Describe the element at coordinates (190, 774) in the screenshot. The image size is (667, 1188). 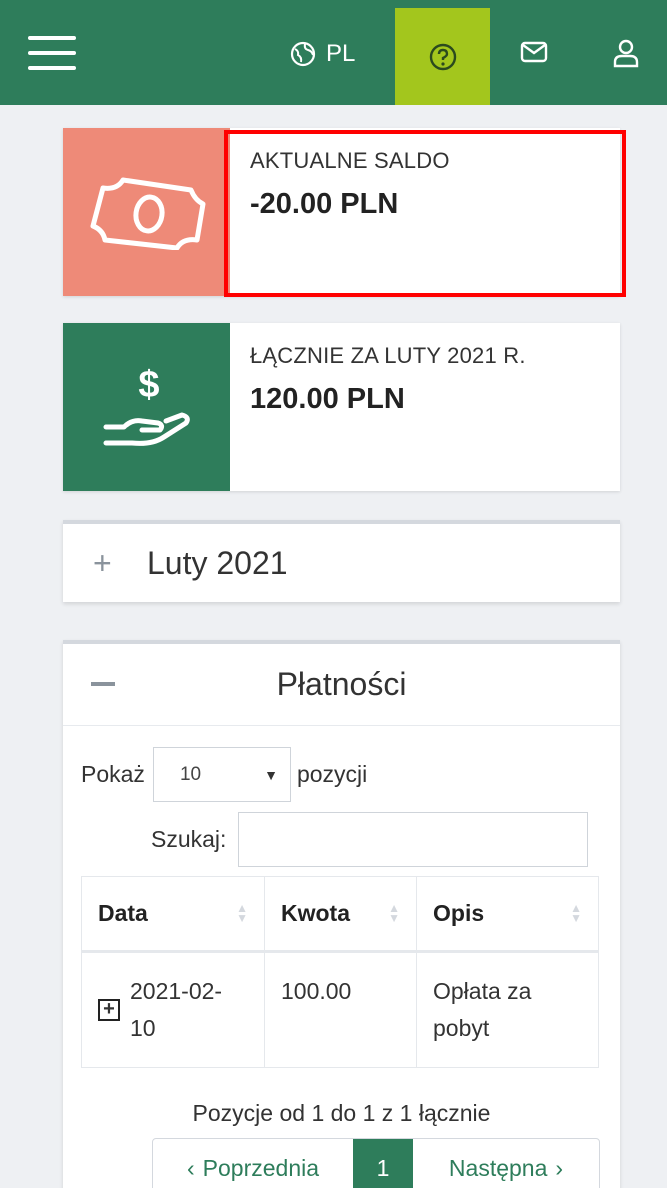
I see `page-length-value: 10` at that location.